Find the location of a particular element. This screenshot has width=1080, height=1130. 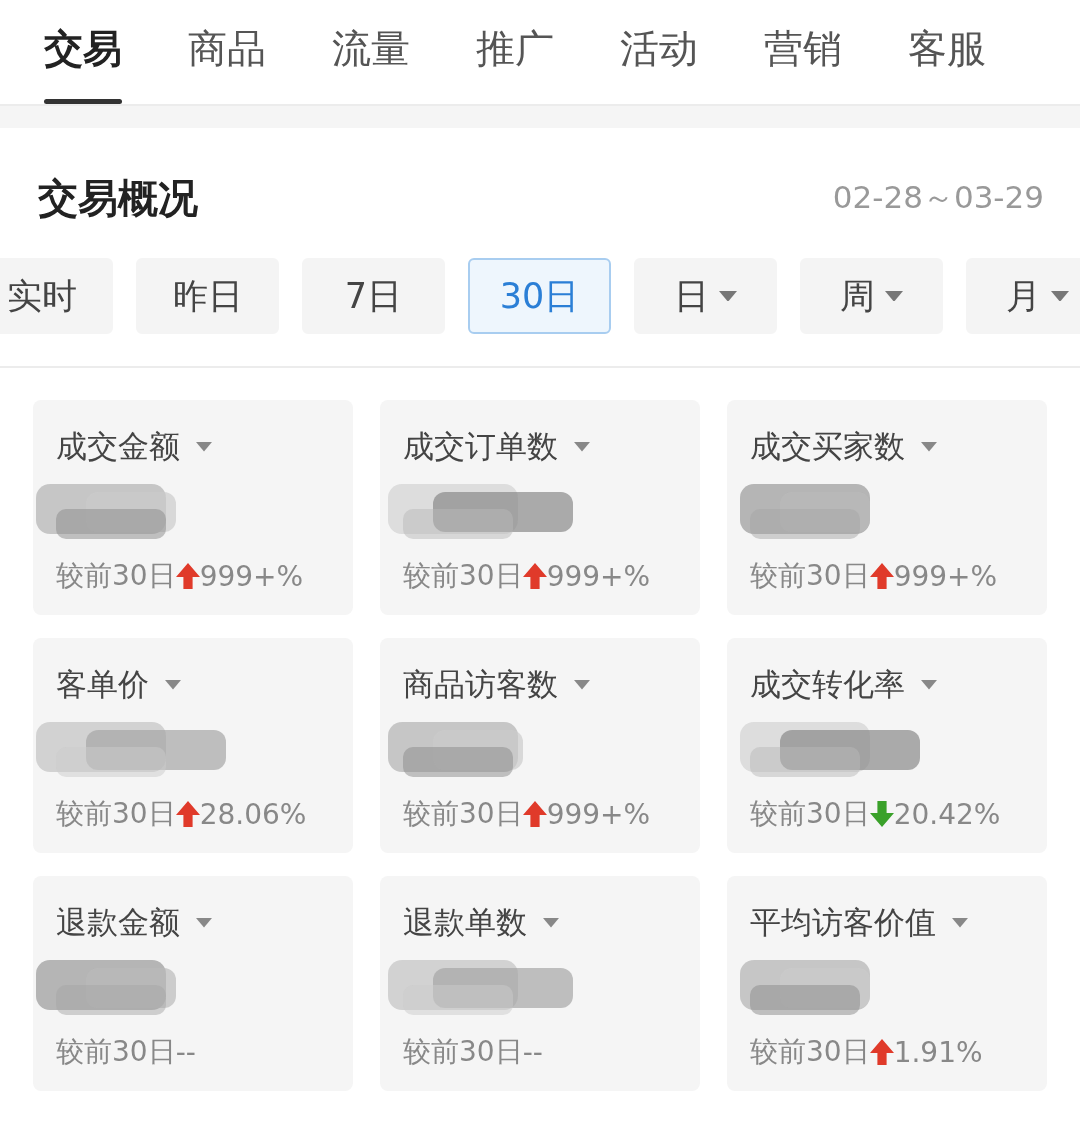

nav-tab: 流量 is located at coordinates (371, 52).